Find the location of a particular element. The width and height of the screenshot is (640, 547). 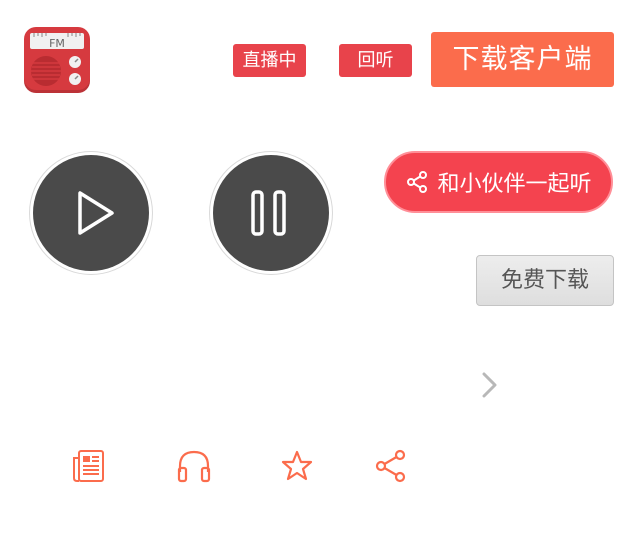

pause-button is located at coordinates (271, 213).